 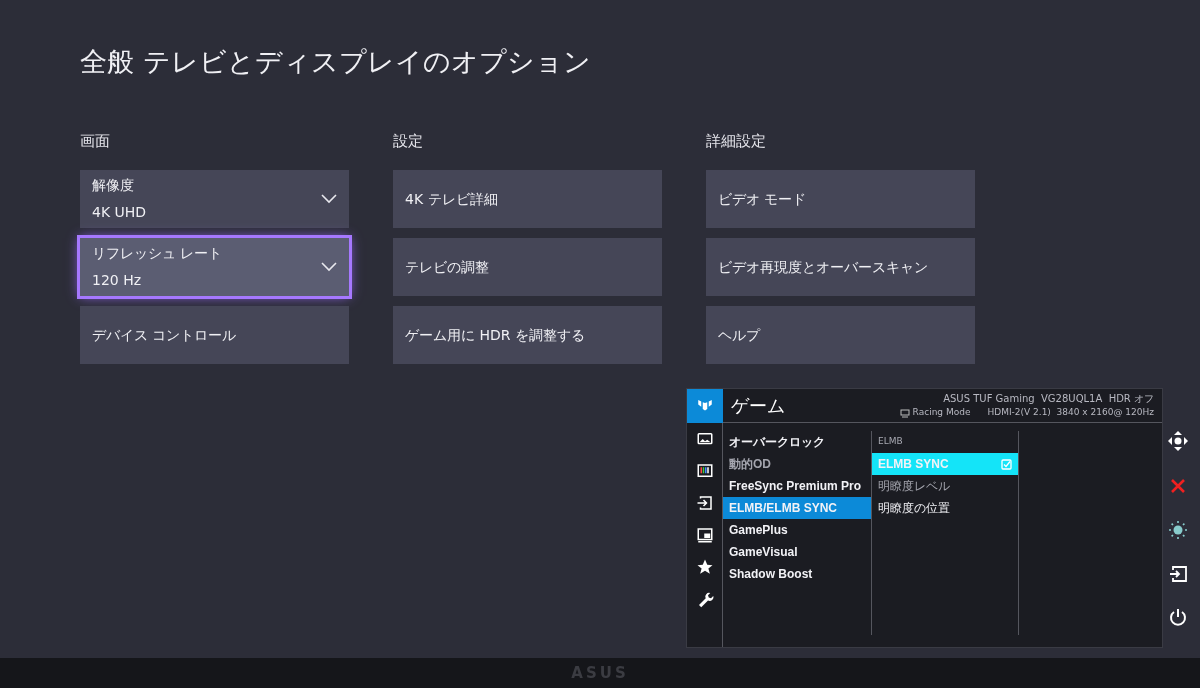 What do you see at coordinates (1070, 413) in the screenshot?
I see `osd-signal-info: HDMI-2(V 2.1) 3840 x 2160@ 120Hz` at bounding box center [1070, 413].